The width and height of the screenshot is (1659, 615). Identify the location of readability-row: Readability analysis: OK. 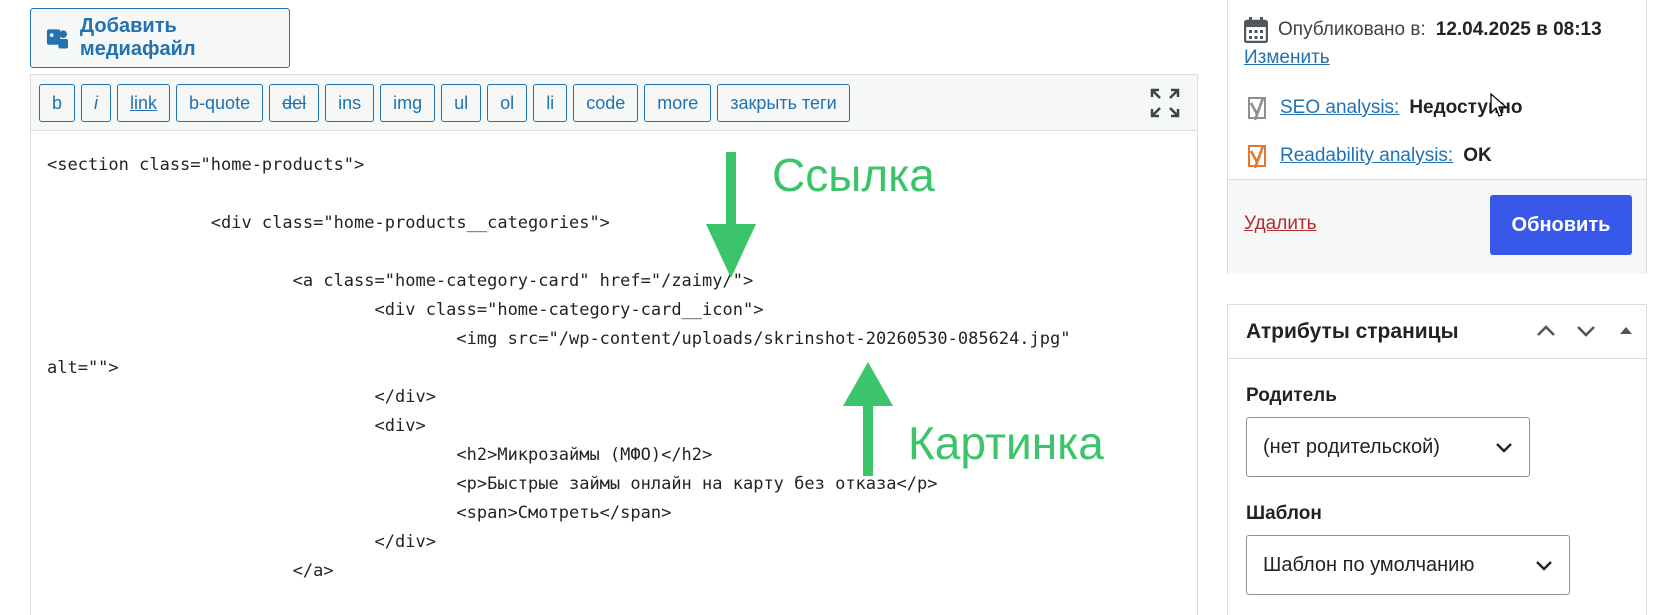
(1368, 156).